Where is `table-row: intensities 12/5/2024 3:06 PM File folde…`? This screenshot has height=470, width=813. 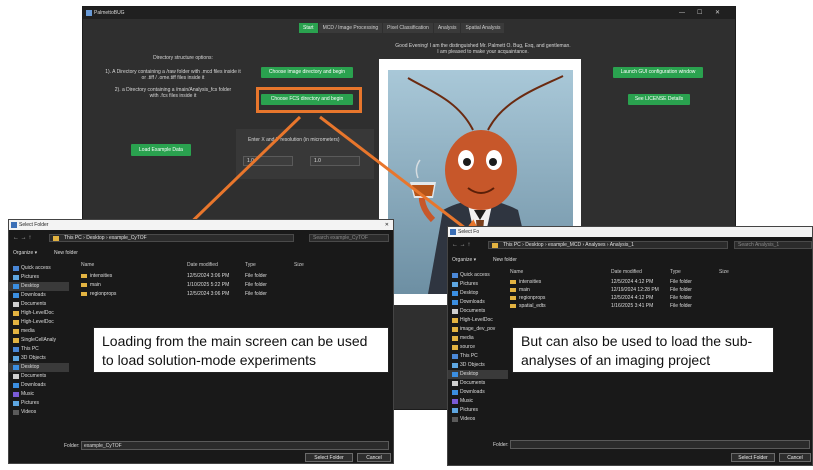 table-row: intensities 12/5/2024 3:06 PM File folde… is located at coordinates (211, 276).